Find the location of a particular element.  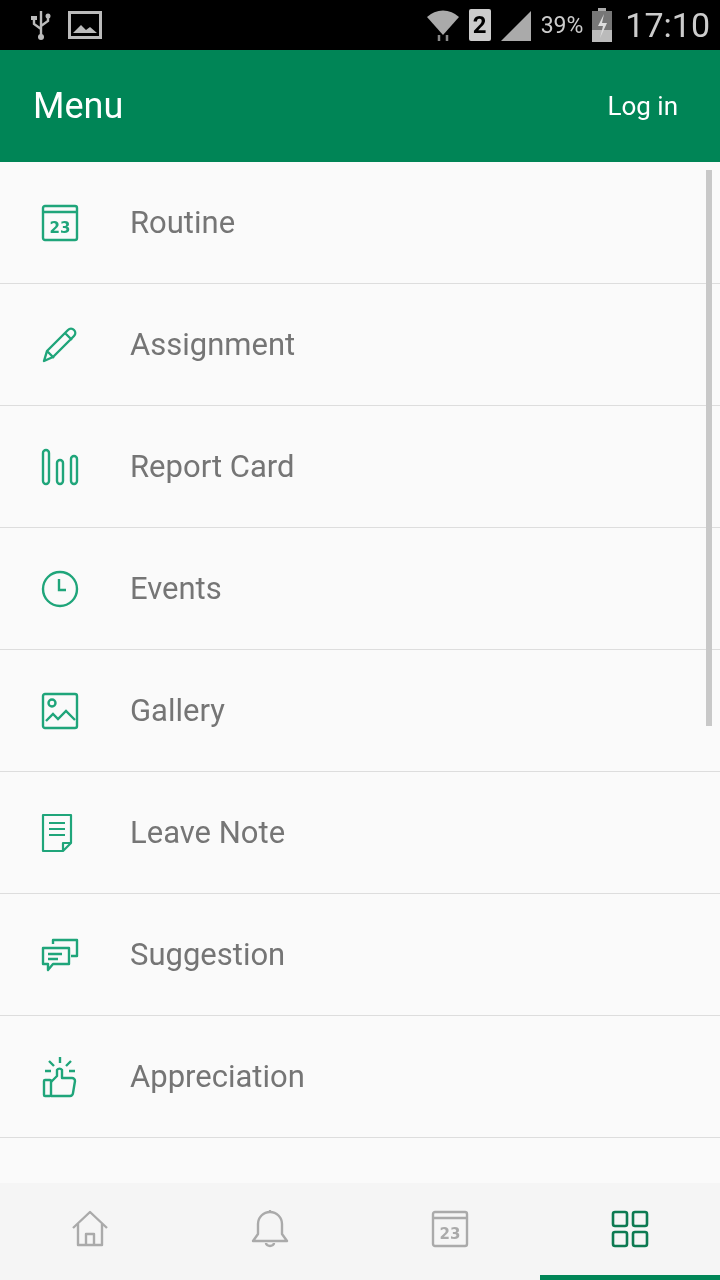

menu-label: Leave Note is located at coordinates (208, 832).